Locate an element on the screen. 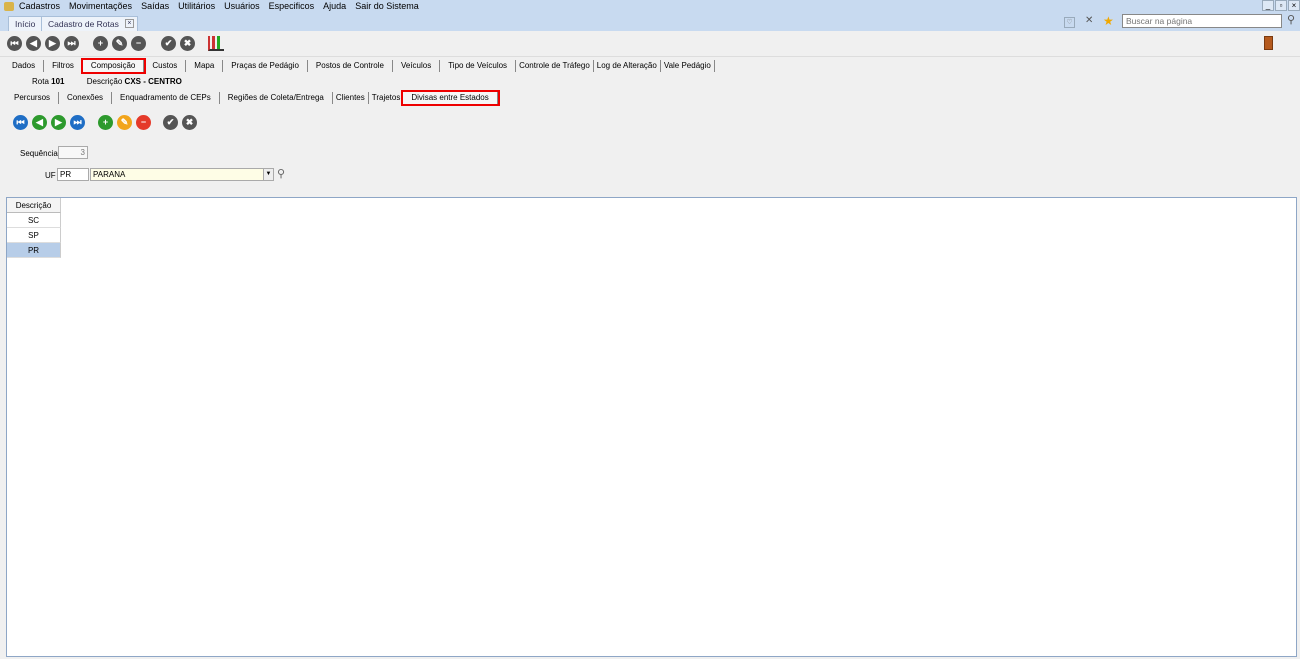 The width and height of the screenshot is (1300, 659). close-tab-icon: × is located at coordinates (129, 23).